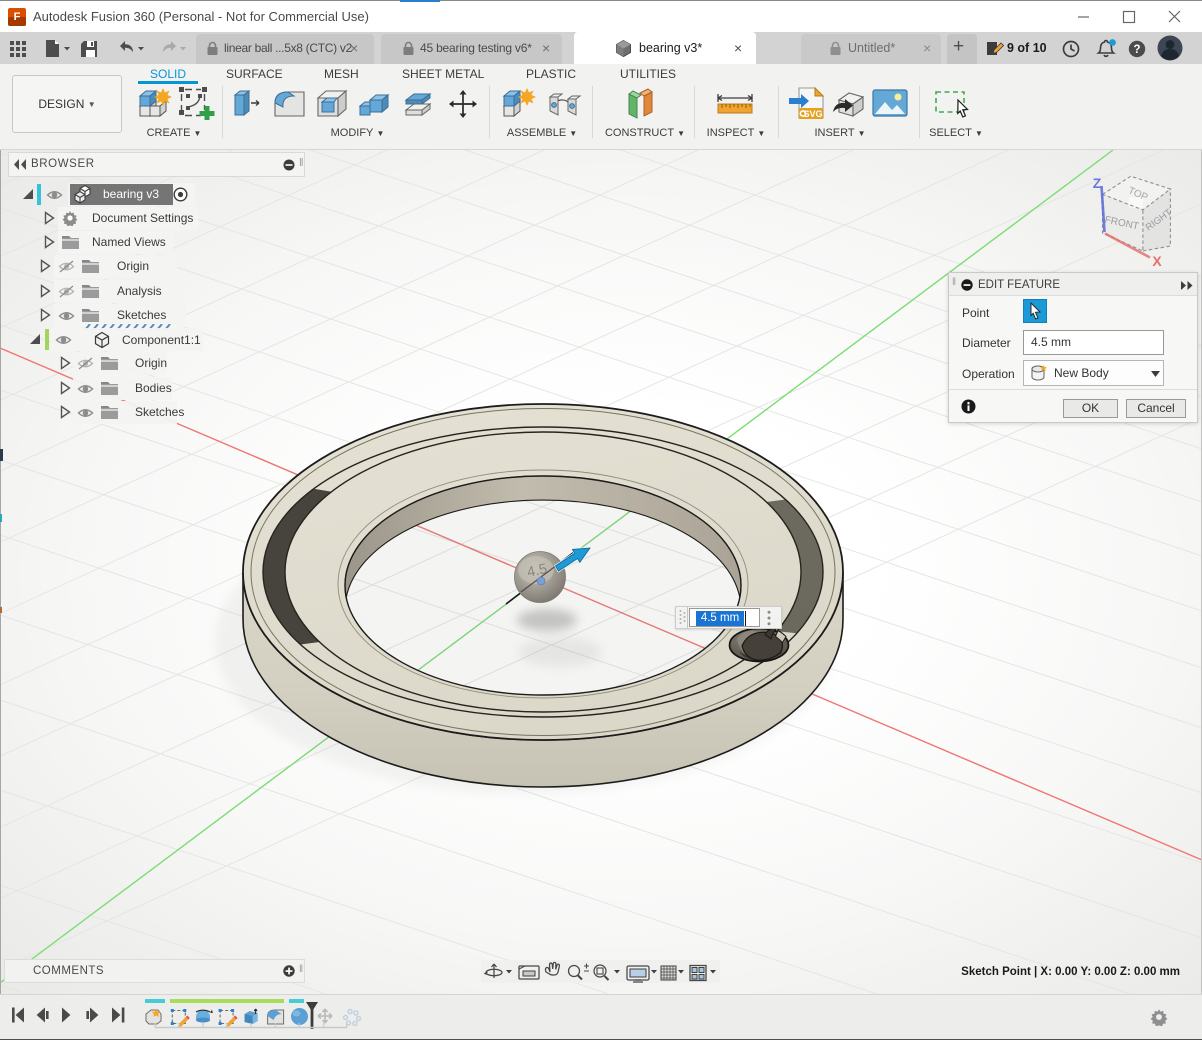 This screenshot has height=1040, width=1202. Describe the element at coordinates (17, 17) in the screenshot. I see `svg-text: F` at that location.